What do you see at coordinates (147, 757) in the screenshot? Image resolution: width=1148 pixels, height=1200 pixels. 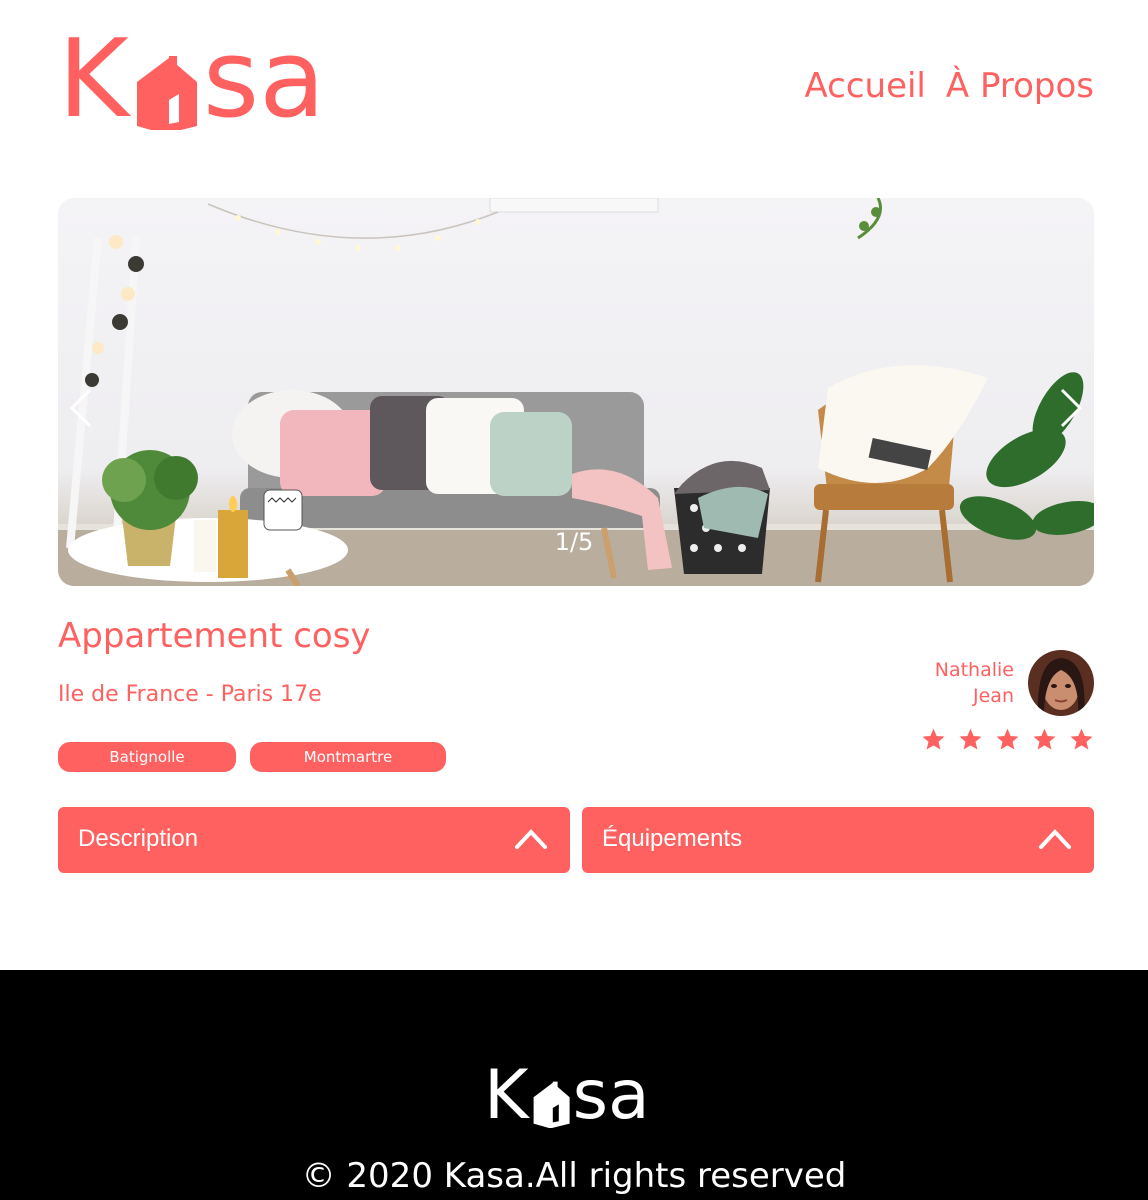 I see `tag: Batignolle` at bounding box center [147, 757].